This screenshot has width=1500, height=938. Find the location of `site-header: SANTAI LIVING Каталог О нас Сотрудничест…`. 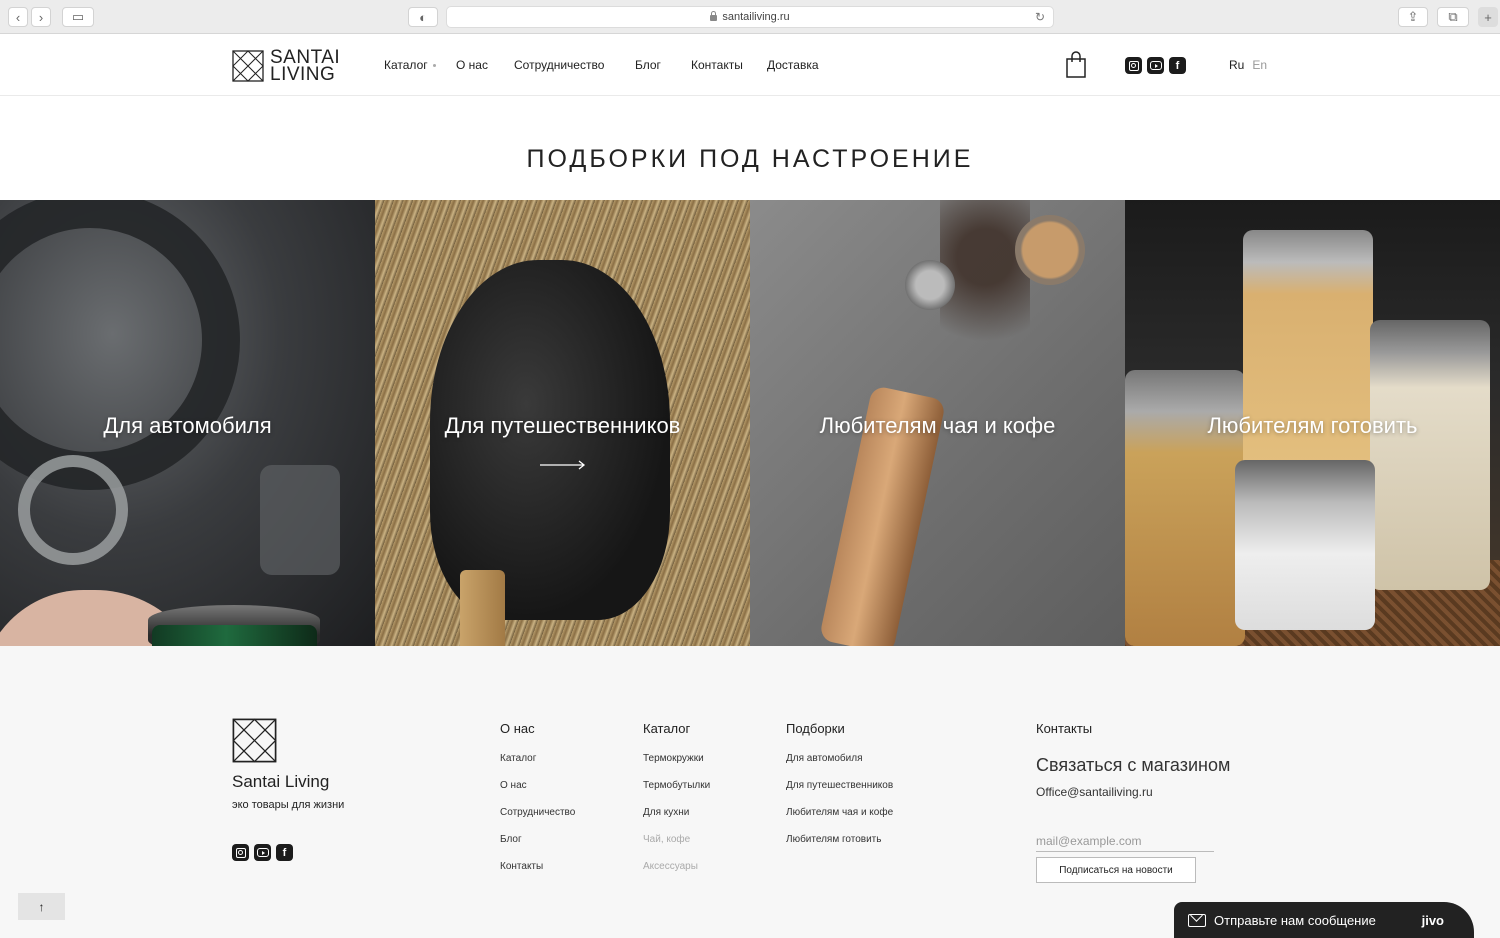

site-header: SANTAI LIVING Каталог О нас Сотрудничест… is located at coordinates (750, 65).